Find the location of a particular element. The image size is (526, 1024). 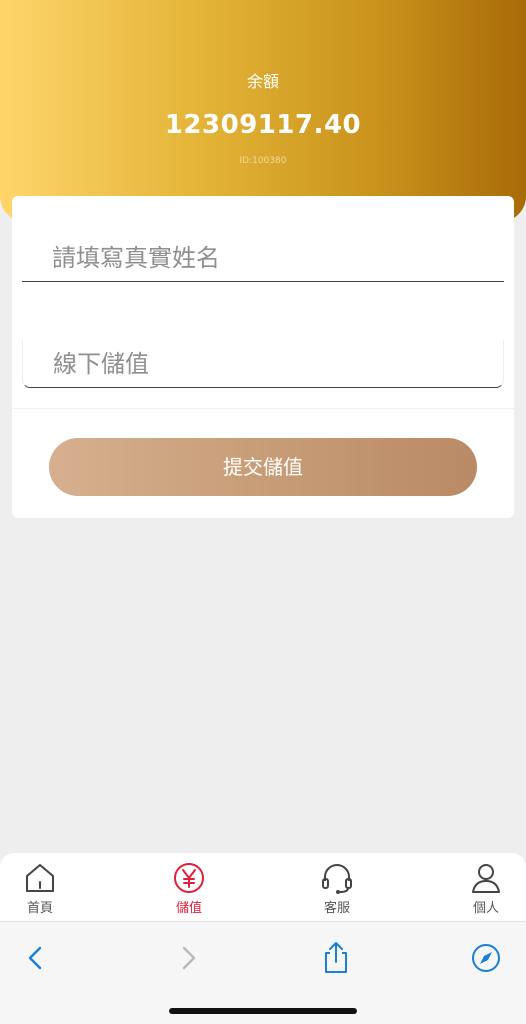

real-name-input is located at coordinates (263, 258).